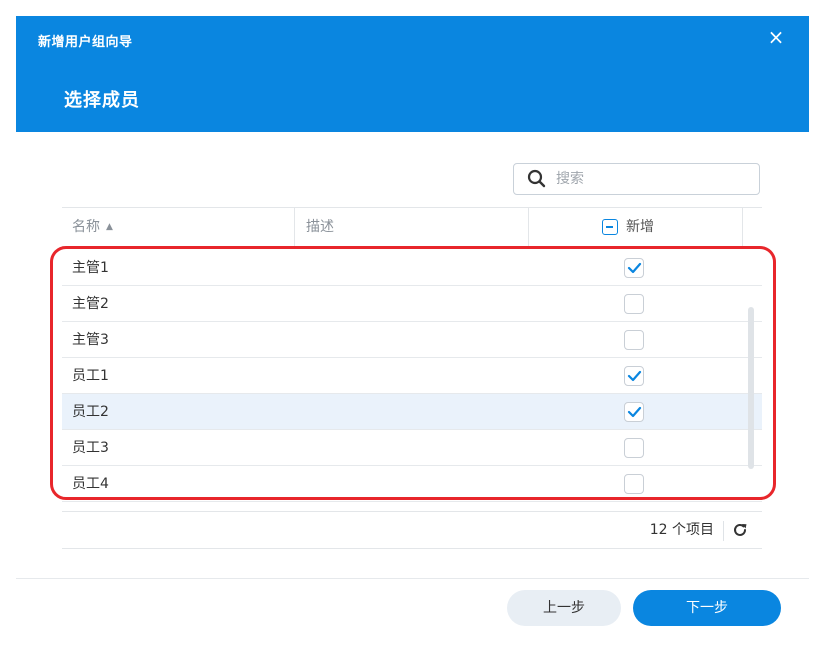 The height and width of the screenshot is (650, 820). Describe the element at coordinates (651, 179) in the screenshot. I see `search-input` at that location.